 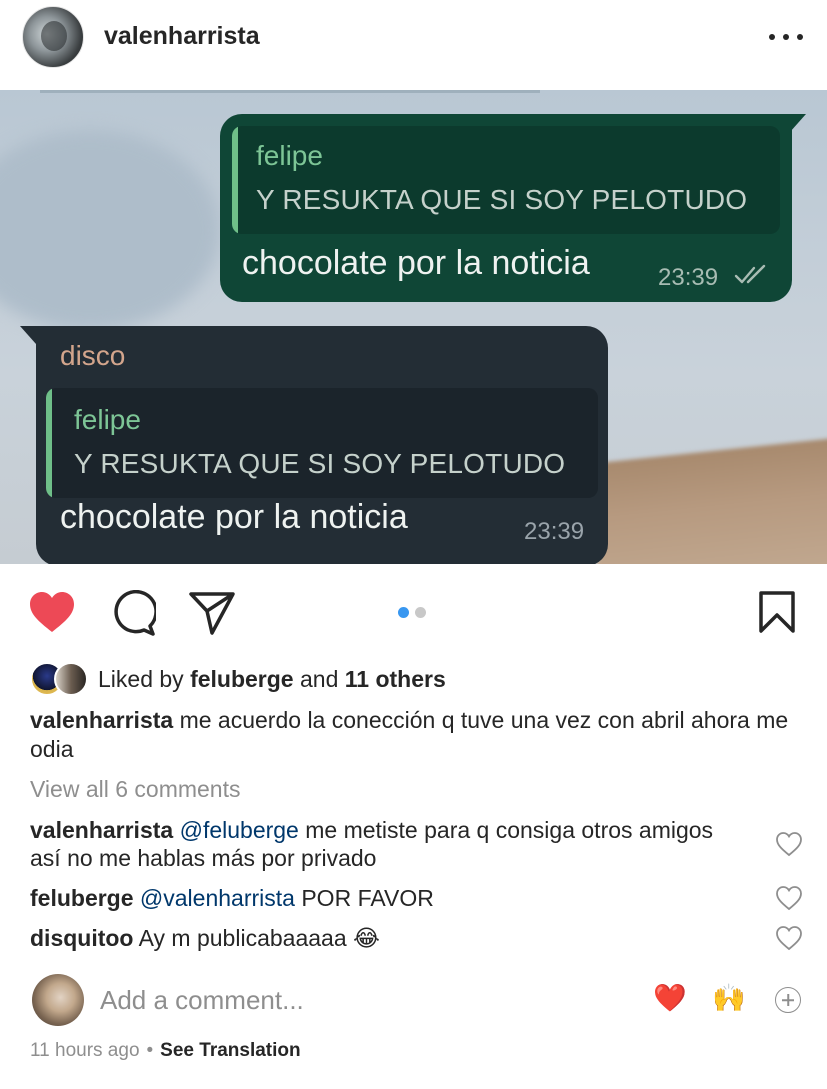 What do you see at coordinates (403, 612) in the screenshot?
I see `carousel-dot-active` at bounding box center [403, 612].